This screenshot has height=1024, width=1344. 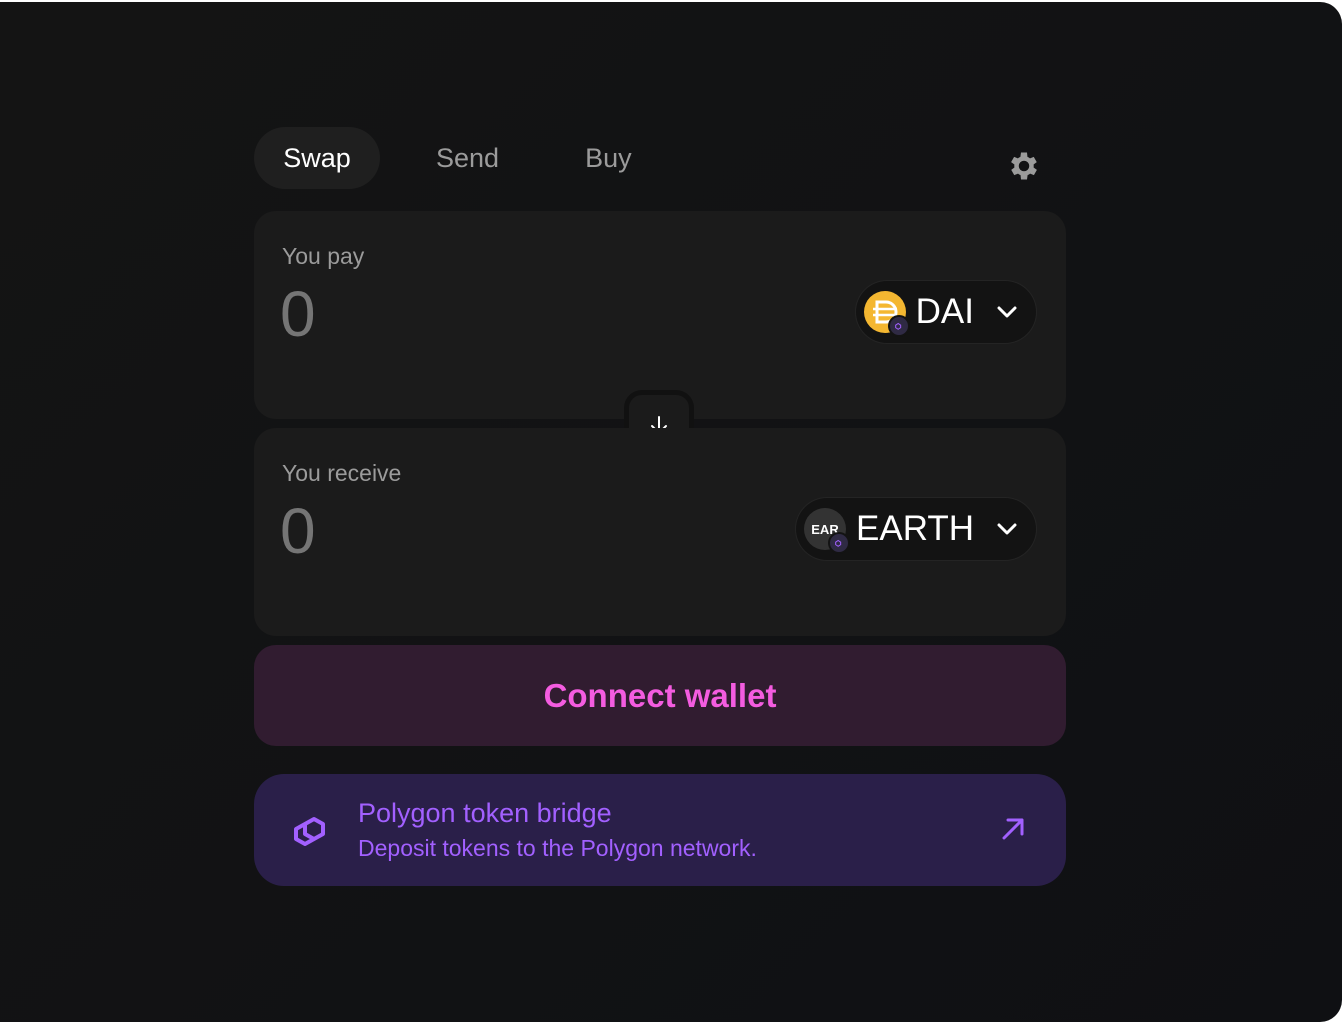 I want to click on arrow-up-right-icon, so click(x=1013, y=829).